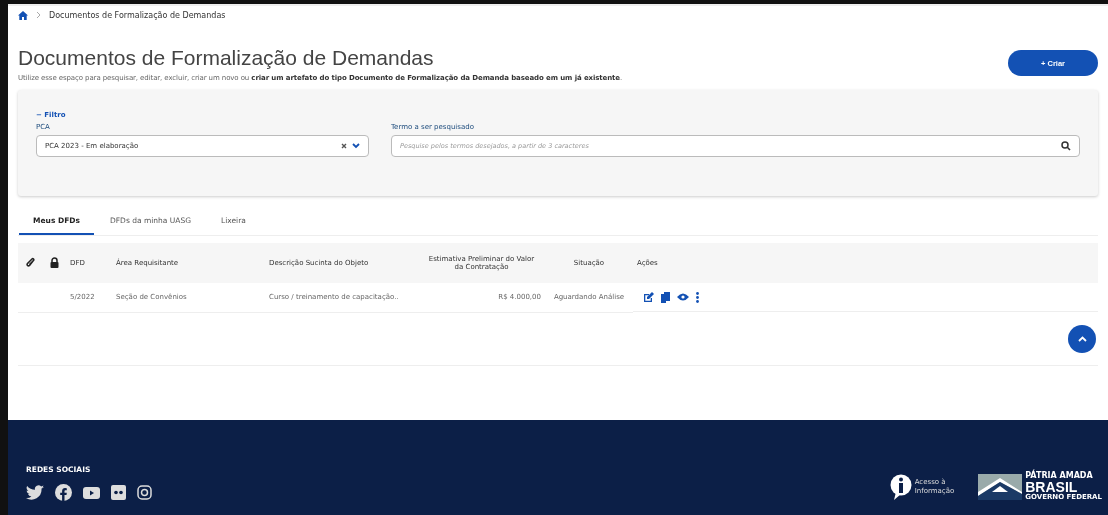  What do you see at coordinates (1051, 487) in the screenshot?
I see `brand-name: BRASIL` at bounding box center [1051, 487].